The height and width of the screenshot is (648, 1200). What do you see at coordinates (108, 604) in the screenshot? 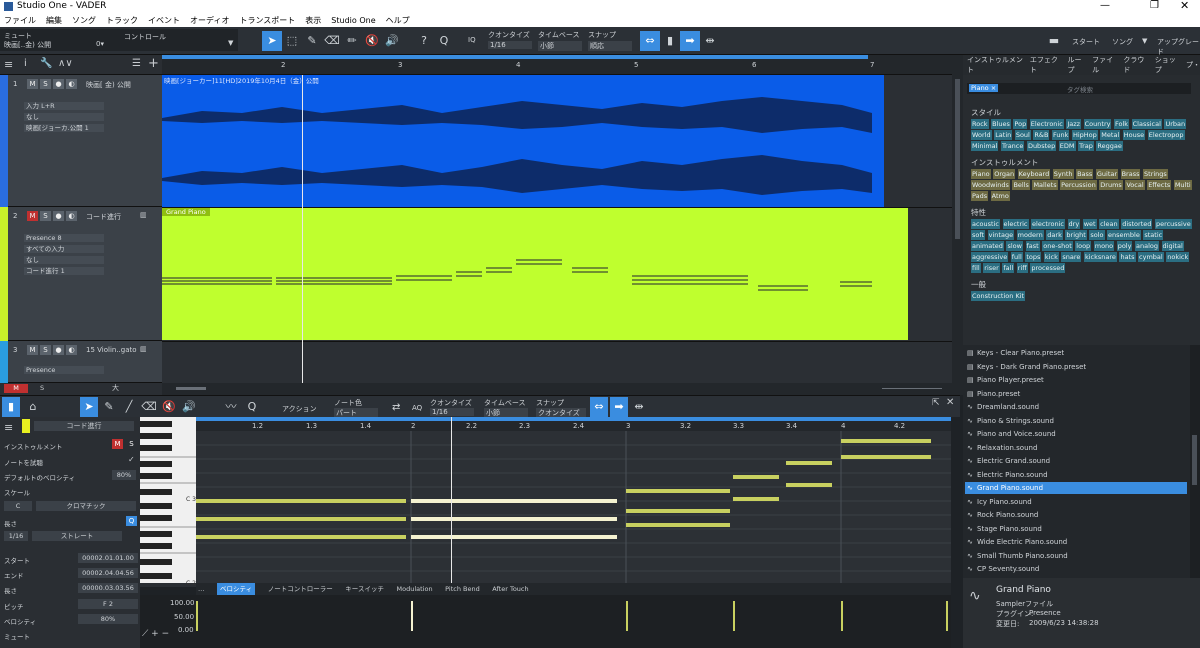
I see `pitch-value: F 2` at bounding box center [108, 604].